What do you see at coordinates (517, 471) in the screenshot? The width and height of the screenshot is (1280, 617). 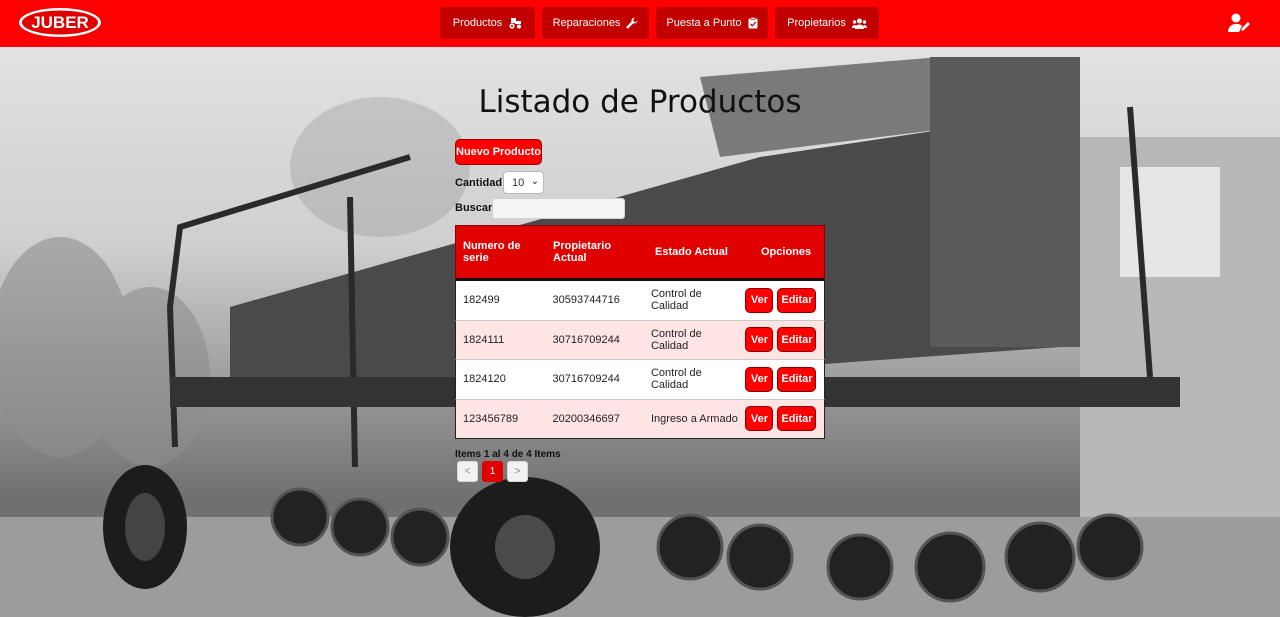 I see `next-page-button: >` at bounding box center [517, 471].